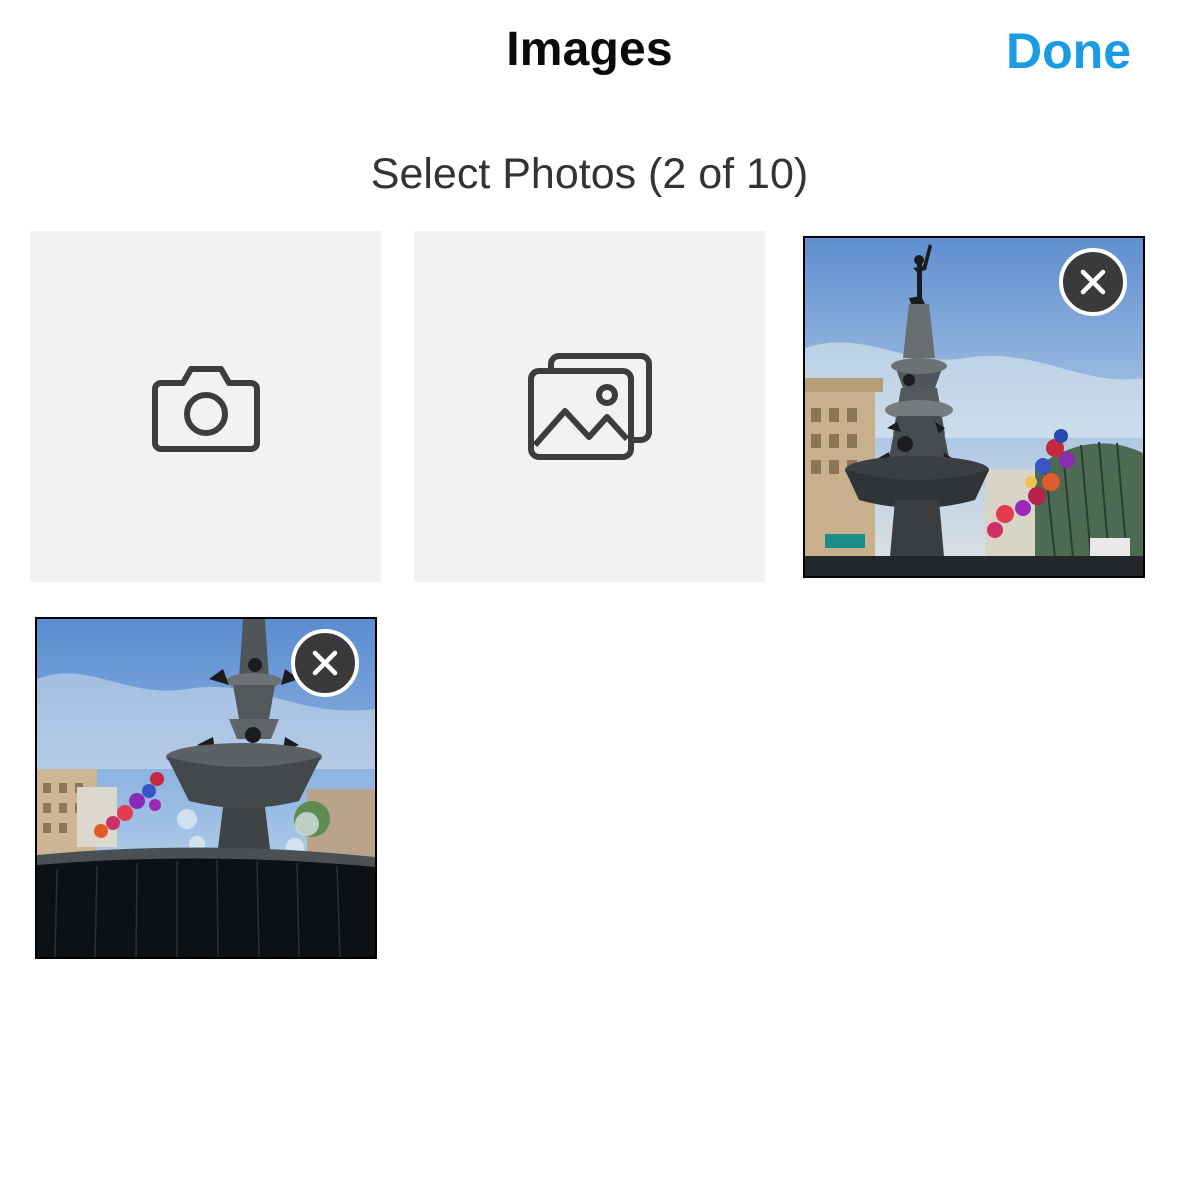 The width and height of the screenshot is (1179, 1203). I want to click on done-button: Done, so click(1068, 51).